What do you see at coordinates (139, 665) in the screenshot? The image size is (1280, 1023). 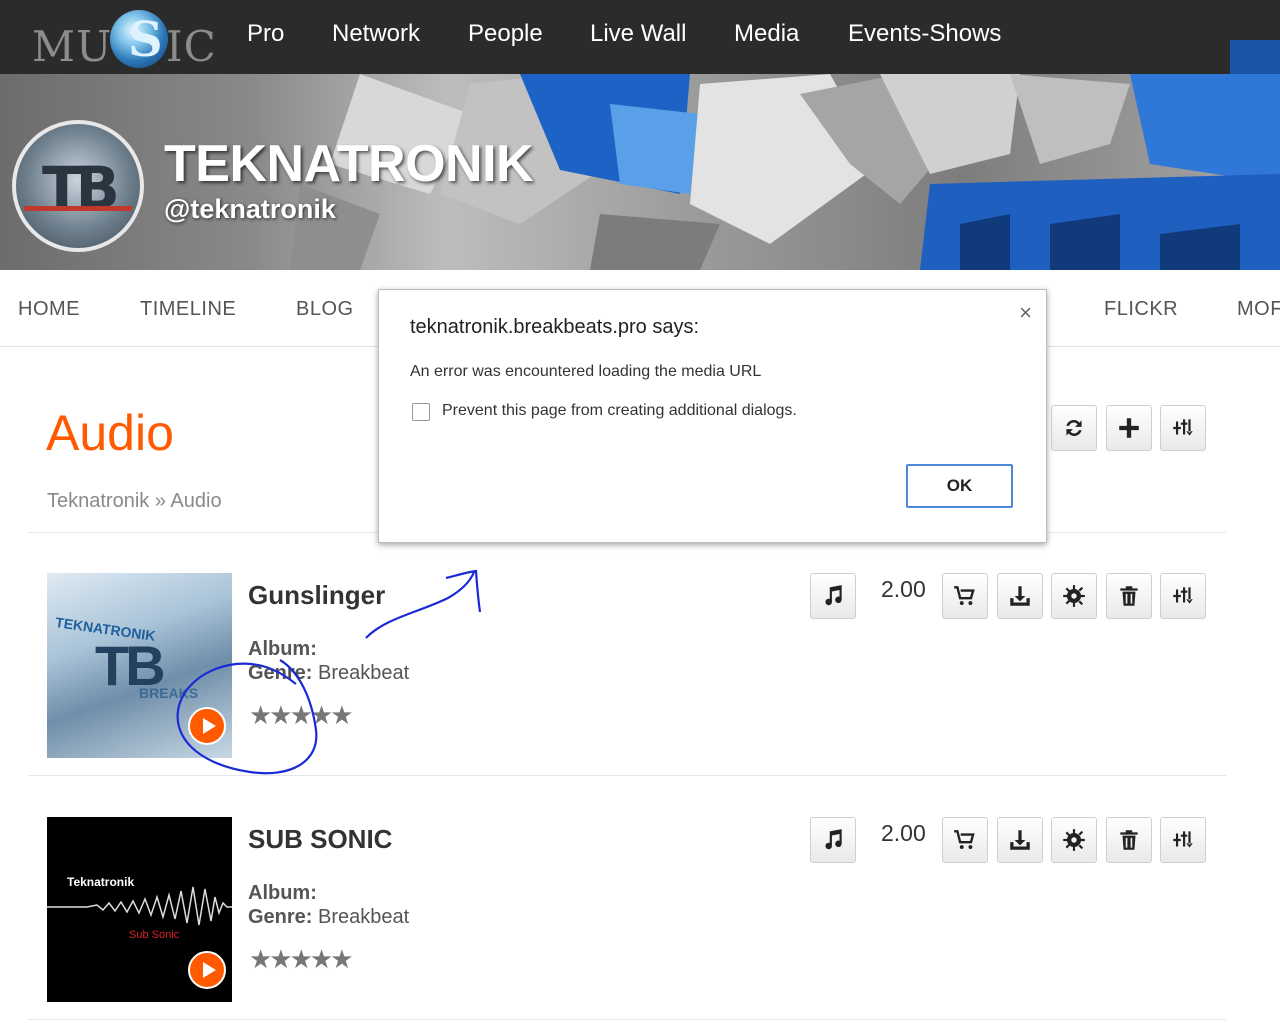 I see `track-artwork: TEKNATRONIK TB BREAKS` at bounding box center [139, 665].